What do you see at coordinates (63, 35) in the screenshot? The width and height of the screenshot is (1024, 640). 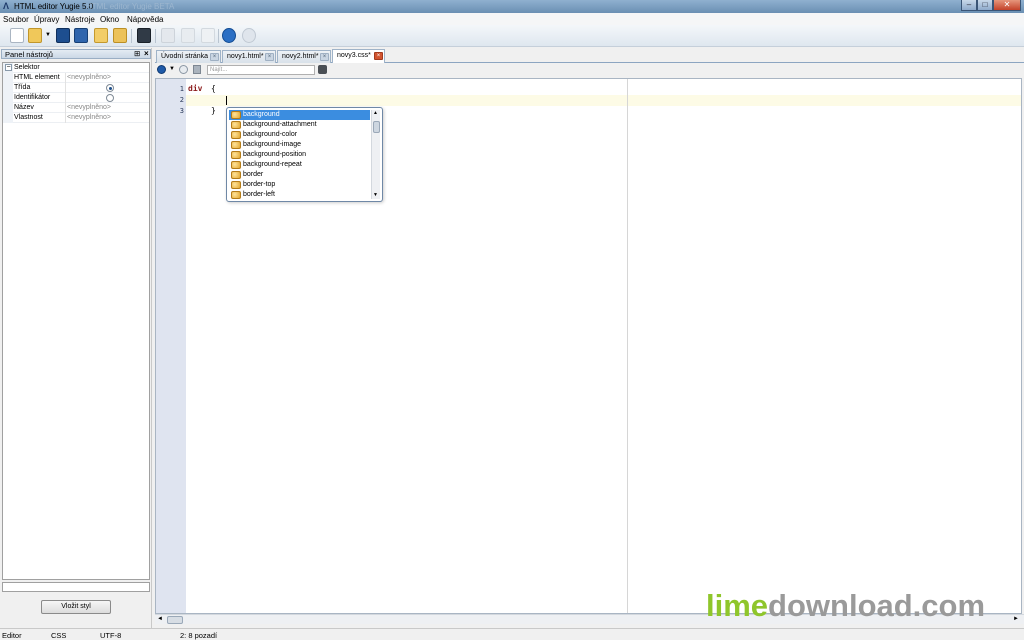 I see `save-icon` at bounding box center [63, 35].